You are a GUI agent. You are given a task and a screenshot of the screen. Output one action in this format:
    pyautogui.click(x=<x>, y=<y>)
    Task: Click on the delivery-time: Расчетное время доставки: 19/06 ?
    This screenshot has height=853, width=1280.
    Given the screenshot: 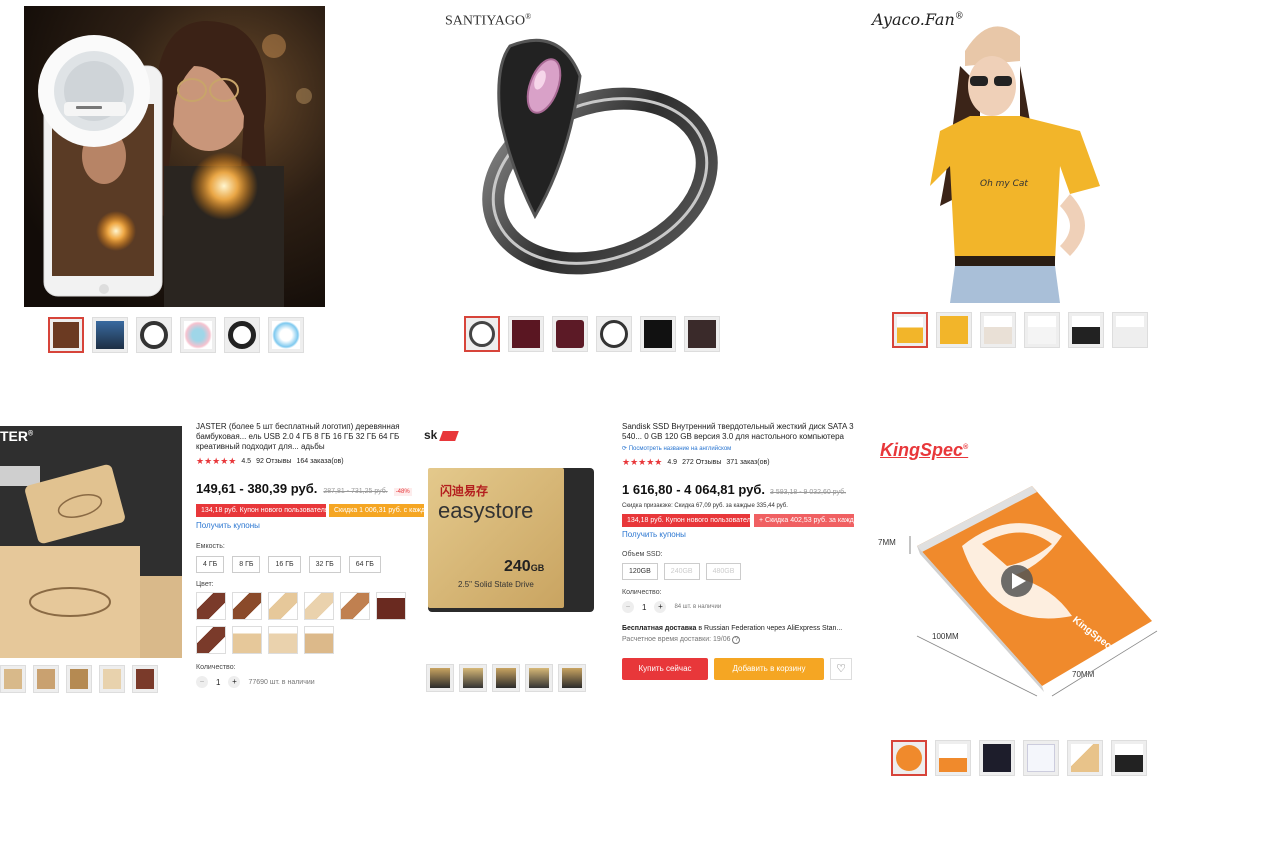 What is the action you would take?
    pyautogui.click(x=738, y=640)
    